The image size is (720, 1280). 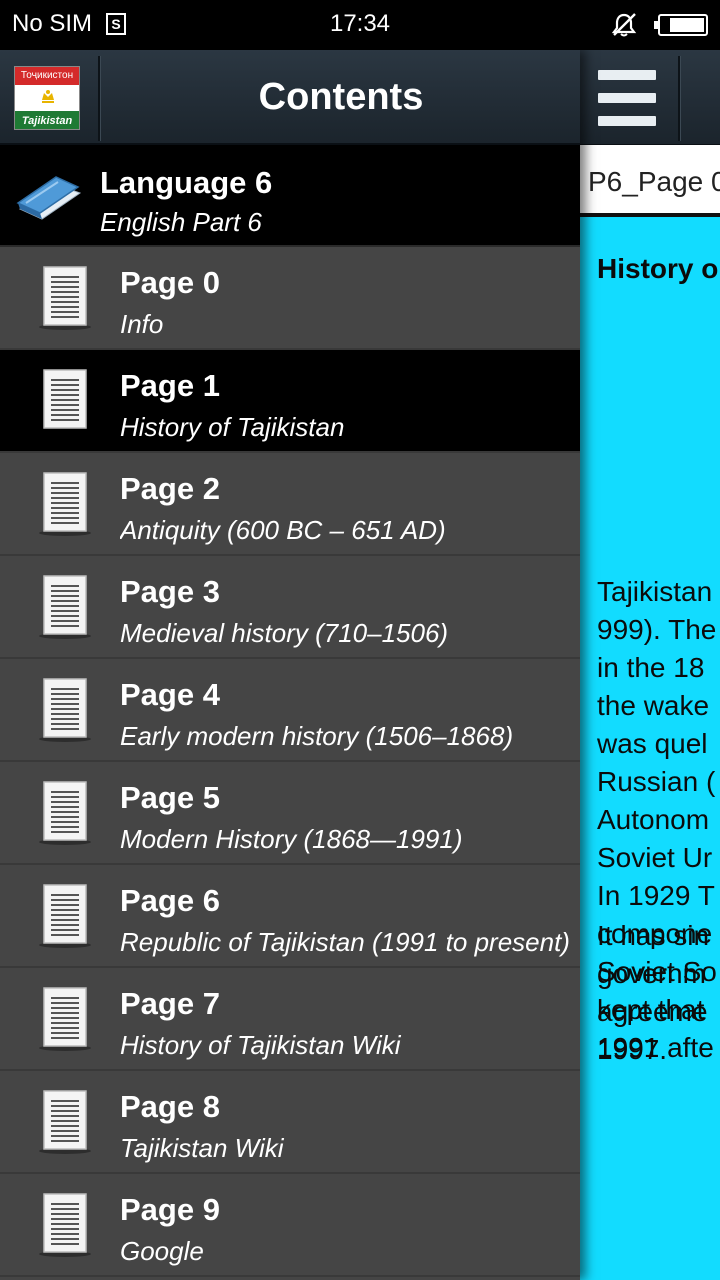 I want to click on item-subtitle: Antiquity (600 BC – 651 AD), so click(x=283, y=530).